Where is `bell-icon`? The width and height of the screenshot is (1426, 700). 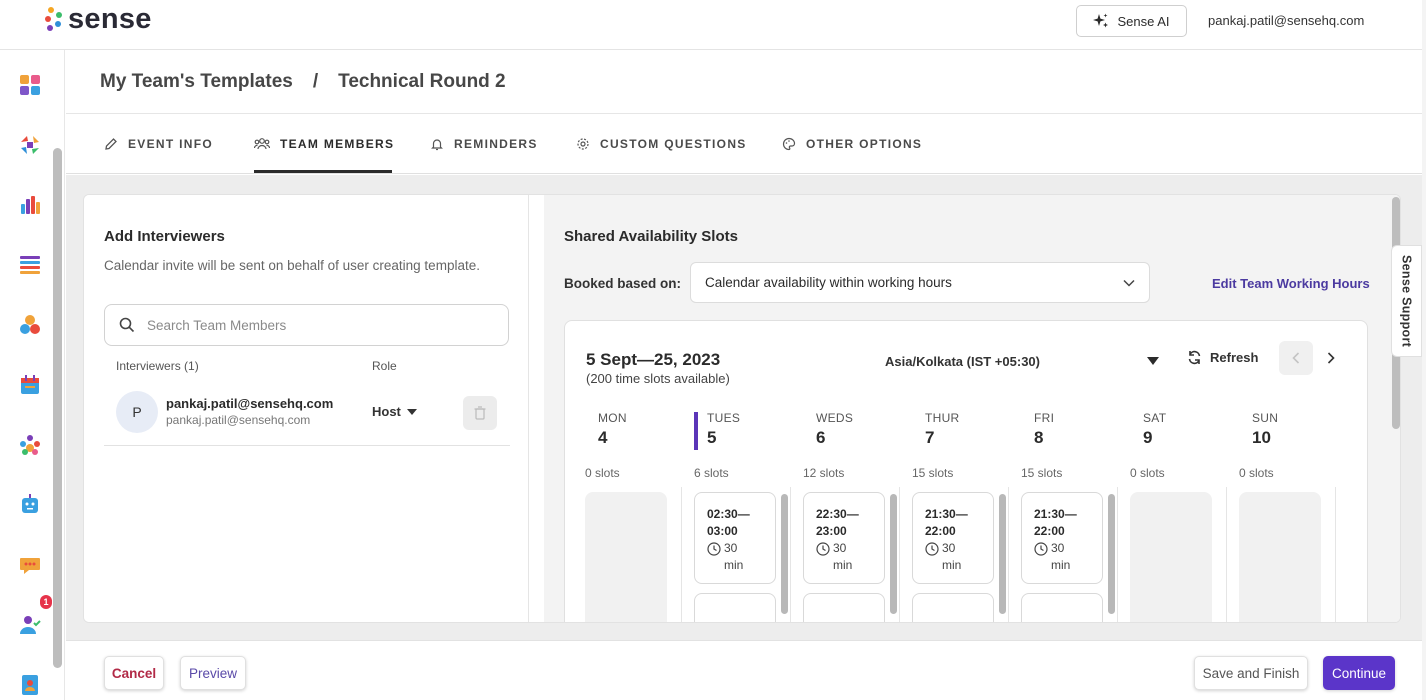
bell-icon is located at coordinates (437, 145).